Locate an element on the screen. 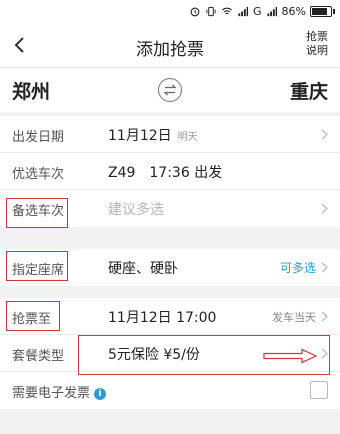 The width and height of the screenshot is (340, 434). seat-value: 硬座、硬卧 is located at coordinates (143, 269).